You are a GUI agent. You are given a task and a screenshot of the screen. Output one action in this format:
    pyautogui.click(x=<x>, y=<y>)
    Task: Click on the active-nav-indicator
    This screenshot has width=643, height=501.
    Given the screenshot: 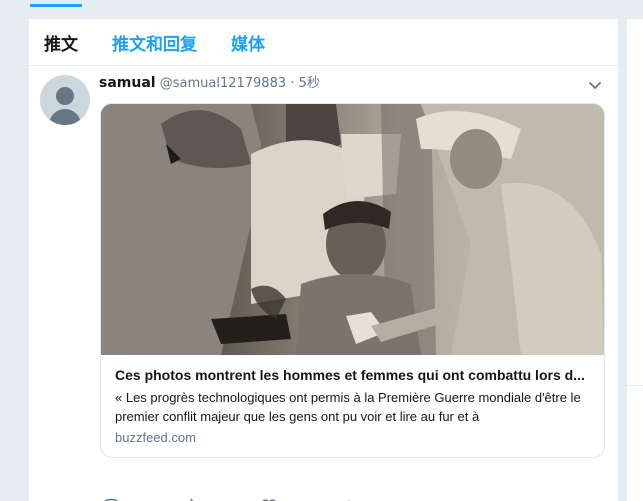 What is the action you would take?
    pyautogui.click(x=56, y=5)
    